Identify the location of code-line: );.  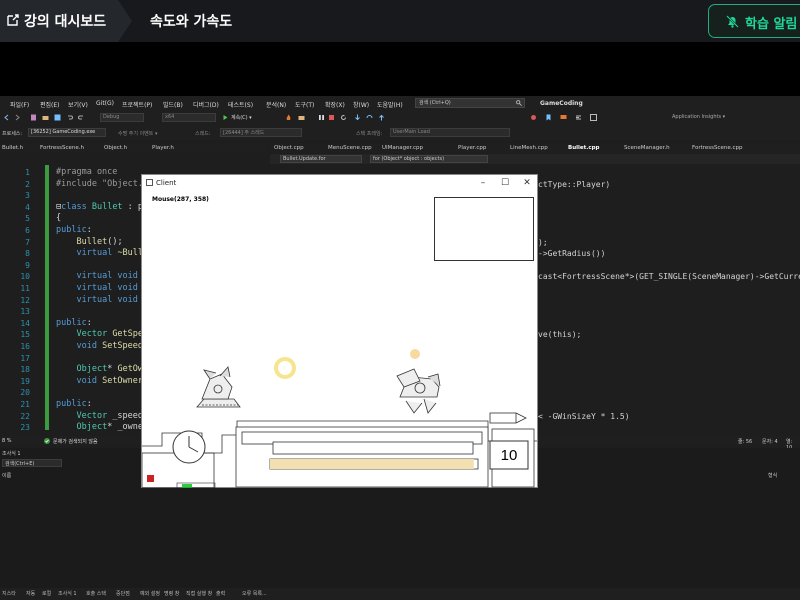
(543, 242).